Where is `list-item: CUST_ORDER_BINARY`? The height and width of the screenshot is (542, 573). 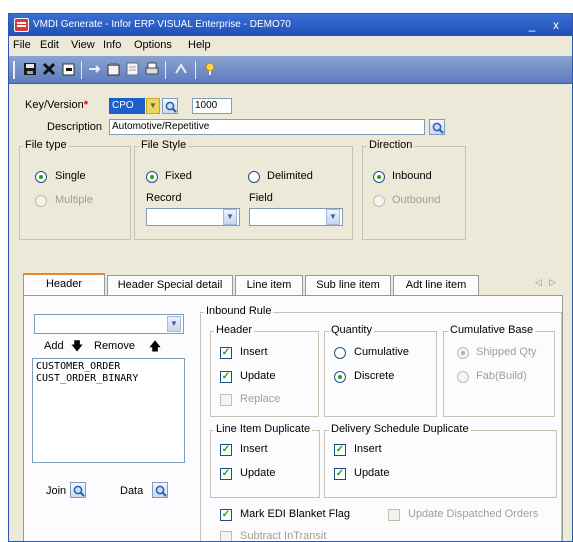 list-item: CUST_ORDER_BINARY is located at coordinates (108, 379).